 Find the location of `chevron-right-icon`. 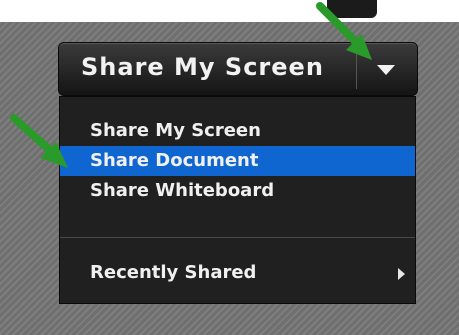

chevron-right-icon is located at coordinates (401, 274).